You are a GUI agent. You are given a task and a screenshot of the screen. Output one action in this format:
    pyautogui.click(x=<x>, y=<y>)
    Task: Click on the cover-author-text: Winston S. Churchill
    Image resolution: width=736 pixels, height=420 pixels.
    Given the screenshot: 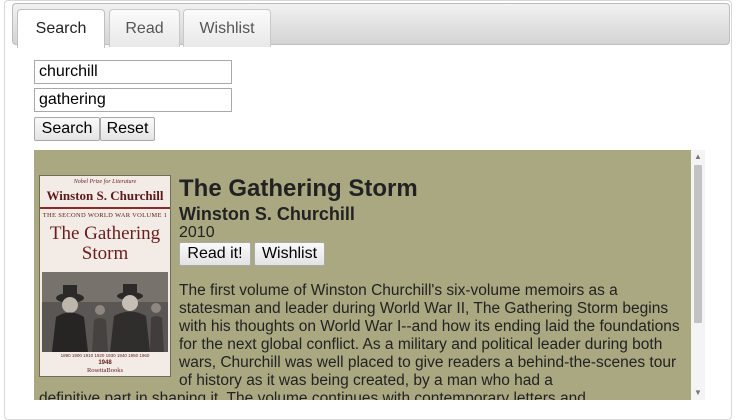 What is the action you would take?
    pyautogui.click(x=105, y=195)
    